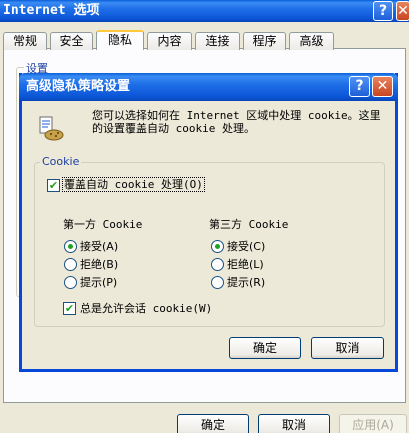  What do you see at coordinates (217, 282) in the screenshot?
I see `third-party-prompt-radio` at bounding box center [217, 282].